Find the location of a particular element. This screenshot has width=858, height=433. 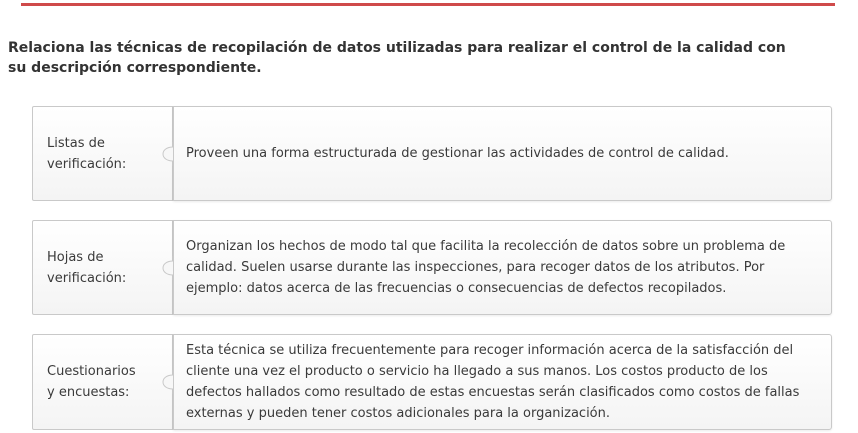

term-label: Cuestionarios y encuestas: is located at coordinates (91, 382).